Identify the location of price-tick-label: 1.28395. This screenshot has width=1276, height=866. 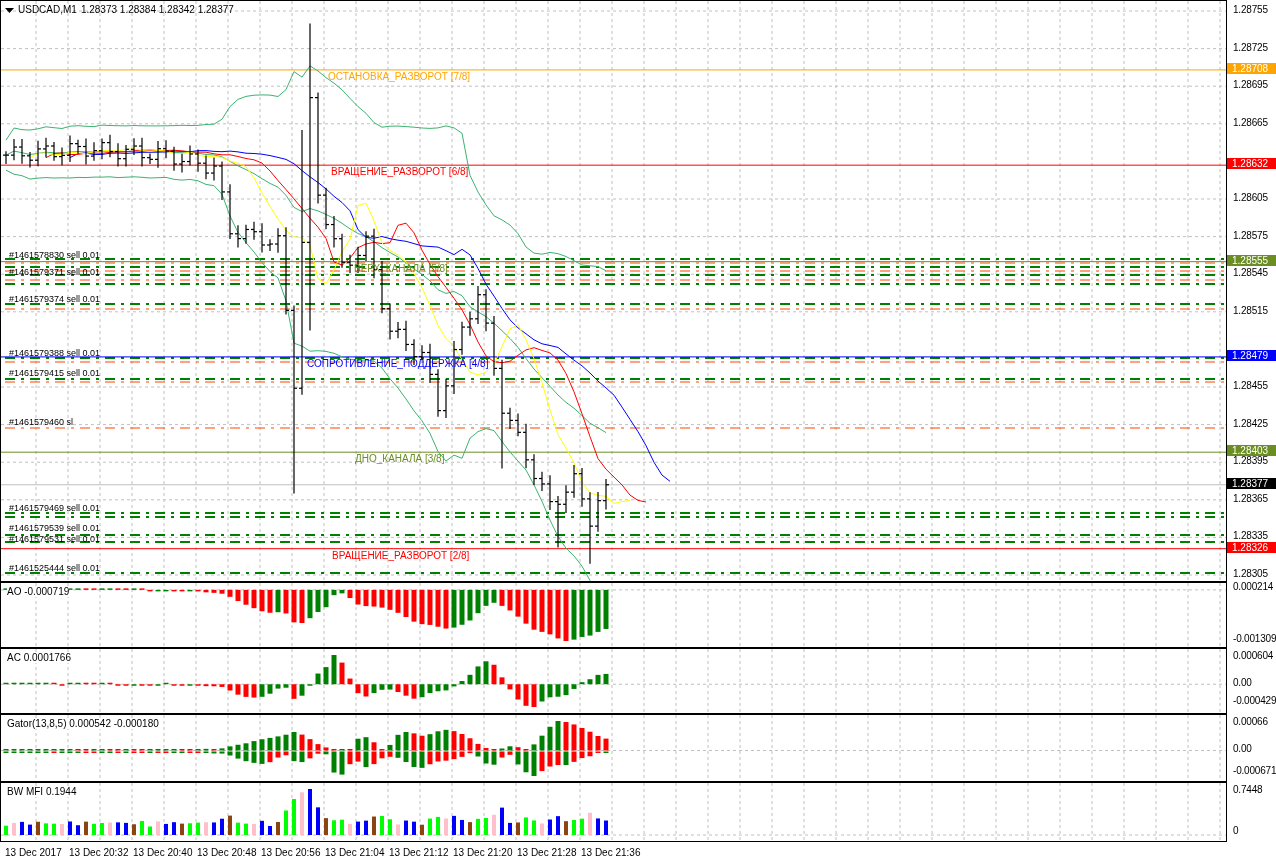
(1250, 461).